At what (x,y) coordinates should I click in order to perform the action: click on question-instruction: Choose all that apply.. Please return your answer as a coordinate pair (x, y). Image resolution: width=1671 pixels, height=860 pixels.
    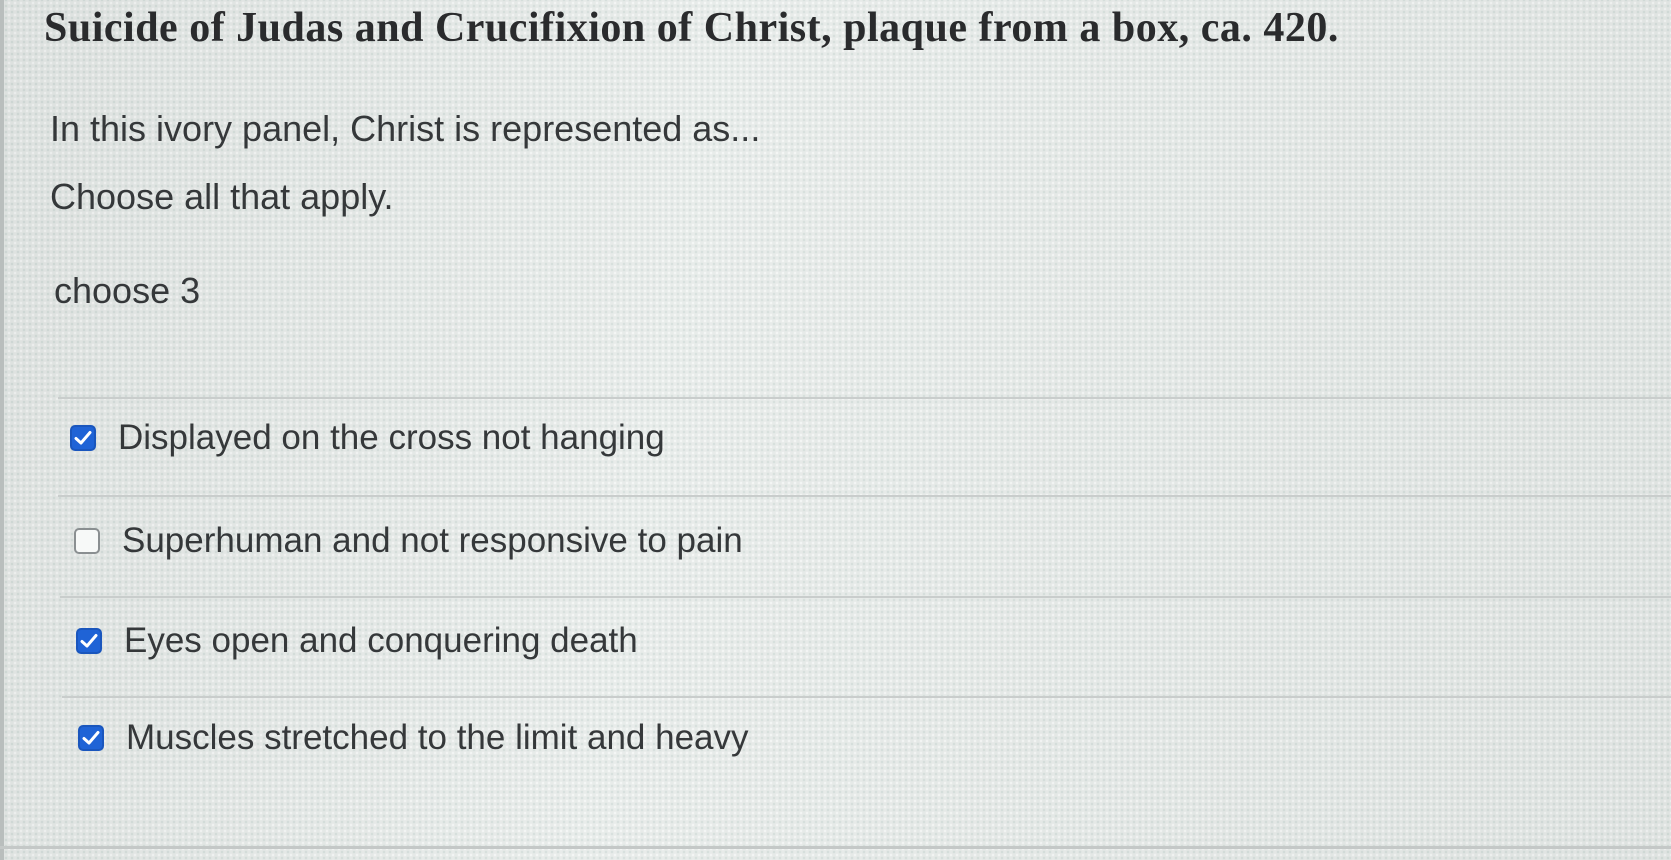
    Looking at the image, I should click on (222, 196).